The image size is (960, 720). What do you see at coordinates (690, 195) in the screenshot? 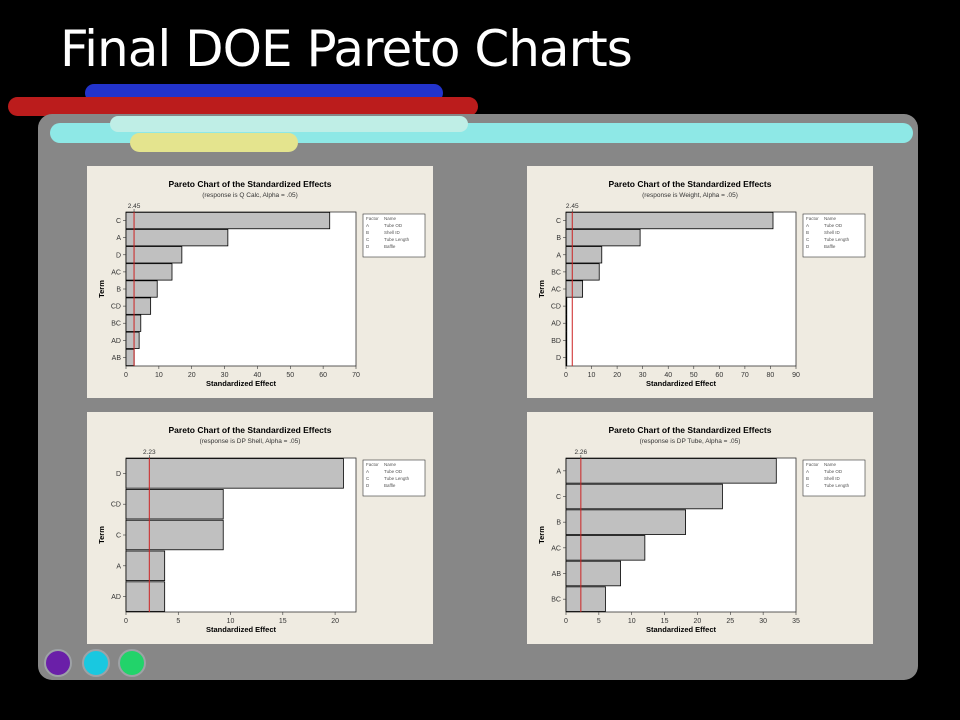
I see `chart-subtitle: (response is Weight, Alpha = .05)` at bounding box center [690, 195].